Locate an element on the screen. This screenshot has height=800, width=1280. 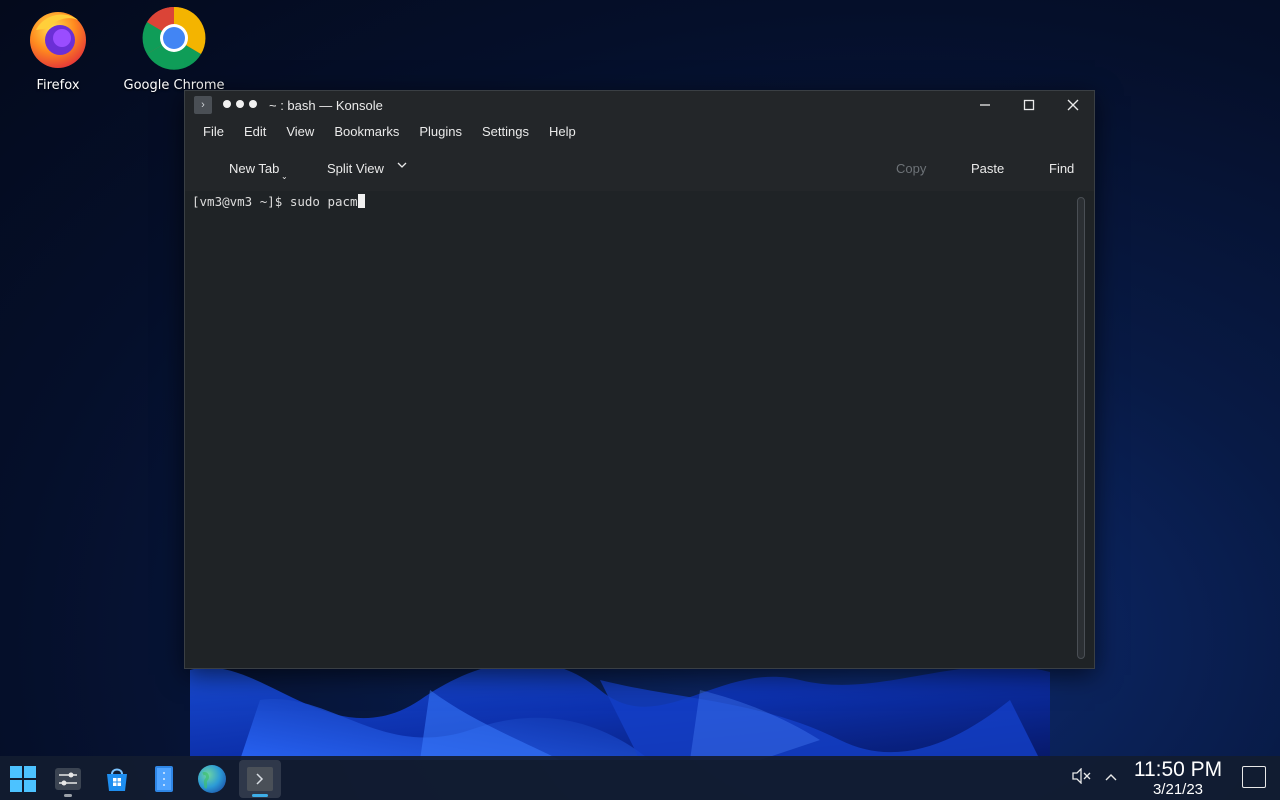
toolbar: New Tab ⌄ Split View Copy Paste Find is located at coordinates (639, 169).